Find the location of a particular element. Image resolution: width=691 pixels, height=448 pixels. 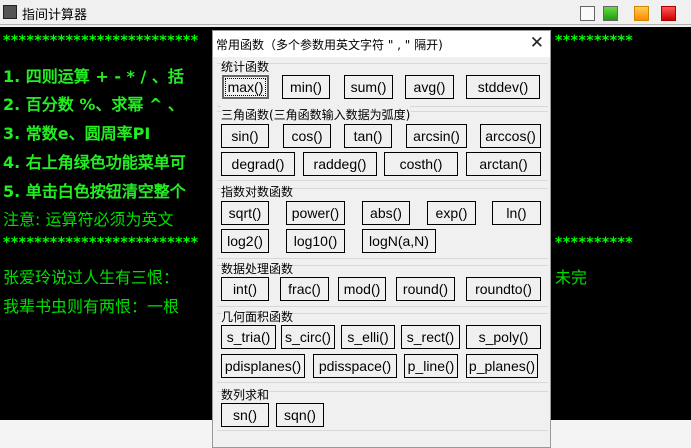

function-button-power: power() is located at coordinates (315, 213).